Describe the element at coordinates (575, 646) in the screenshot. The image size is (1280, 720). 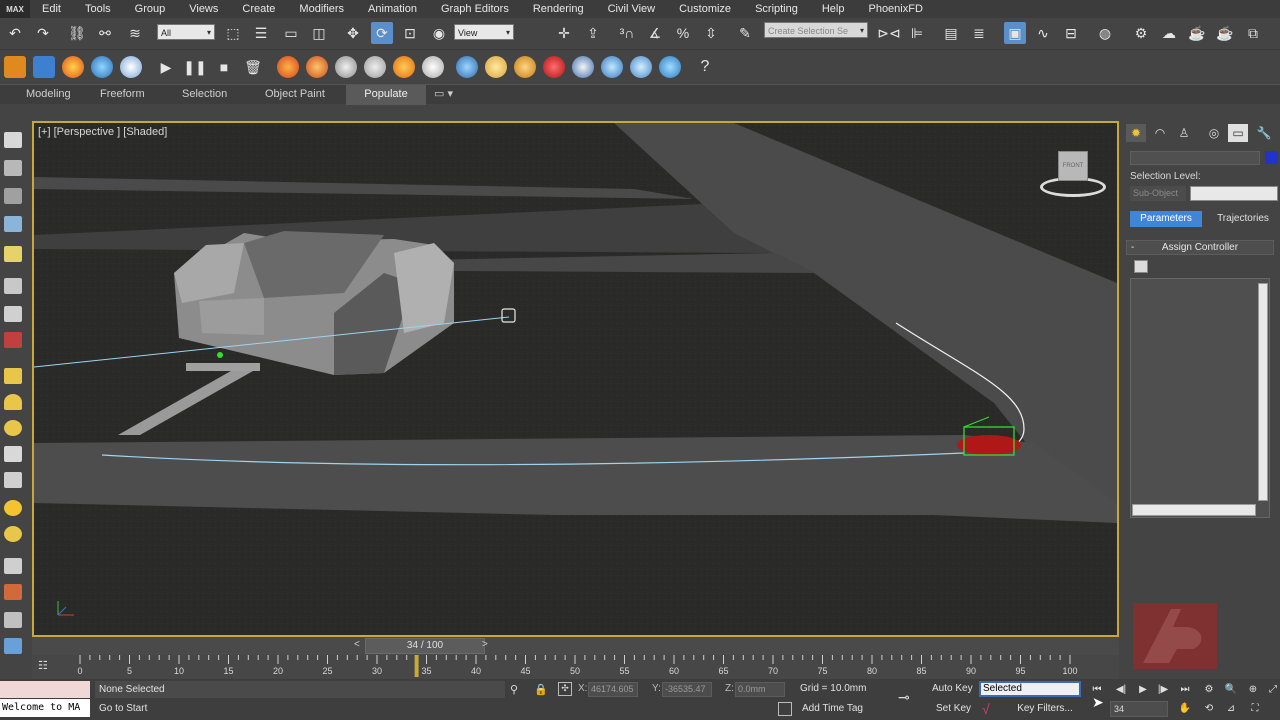
I see `time-slider: < 34 / 100 >` at that location.